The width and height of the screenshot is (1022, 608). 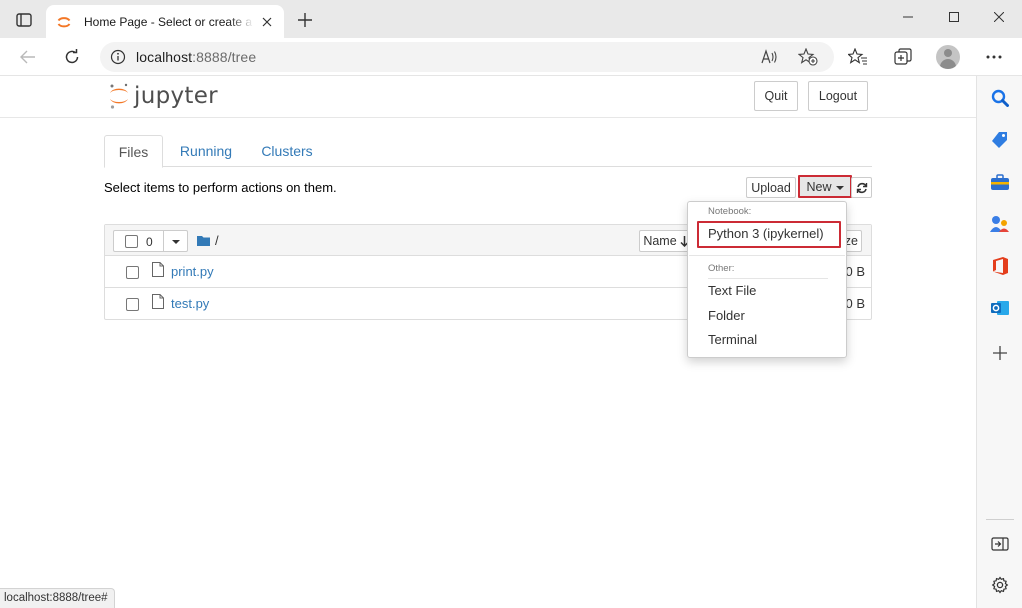 What do you see at coordinates (819, 186) in the screenshot?
I see `new-button-label: New` at bounding box center [819, 186].